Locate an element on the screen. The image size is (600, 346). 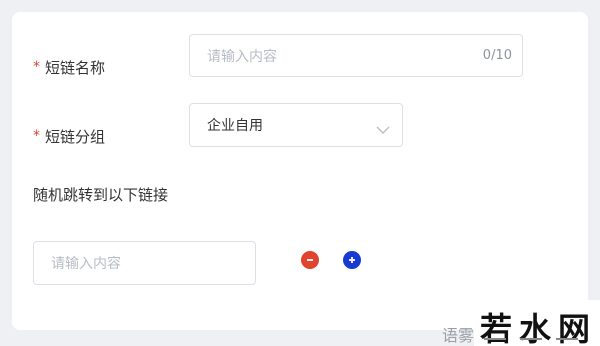
minus-circle-icon is located at coordinates (310, 260).